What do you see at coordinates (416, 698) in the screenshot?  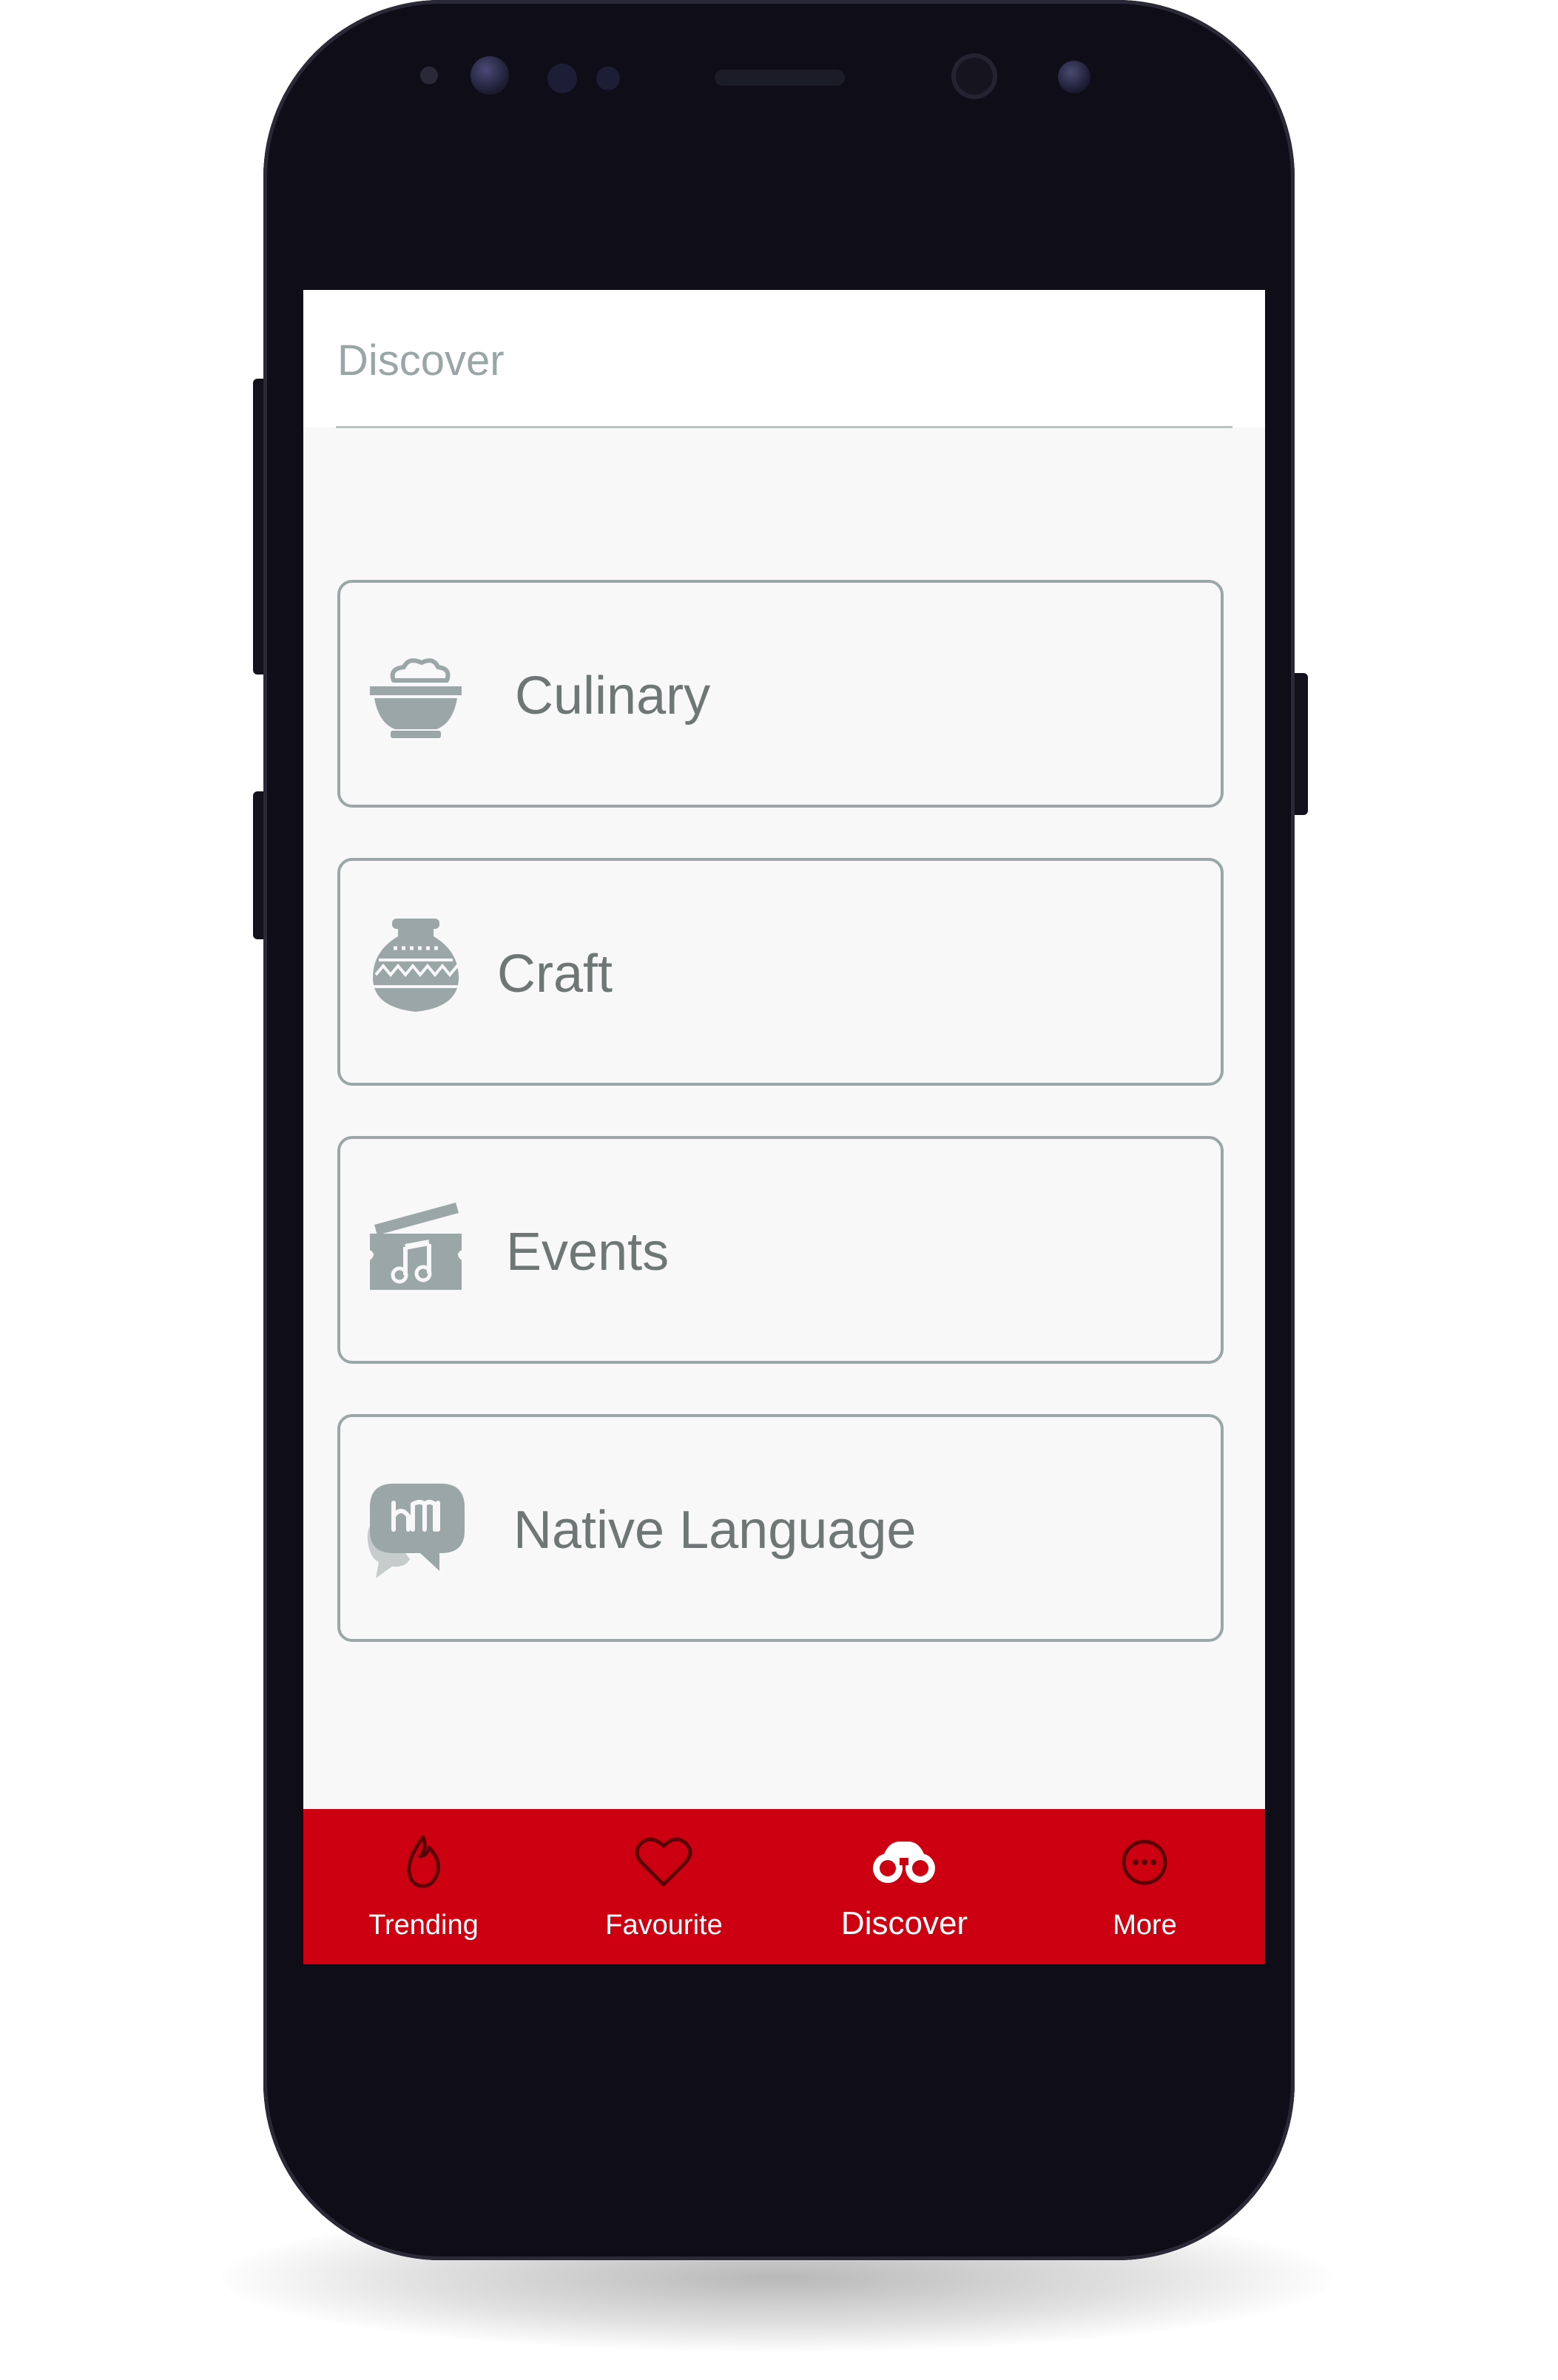 I see `food-bowl-icon` at bounding box center [416, 698].